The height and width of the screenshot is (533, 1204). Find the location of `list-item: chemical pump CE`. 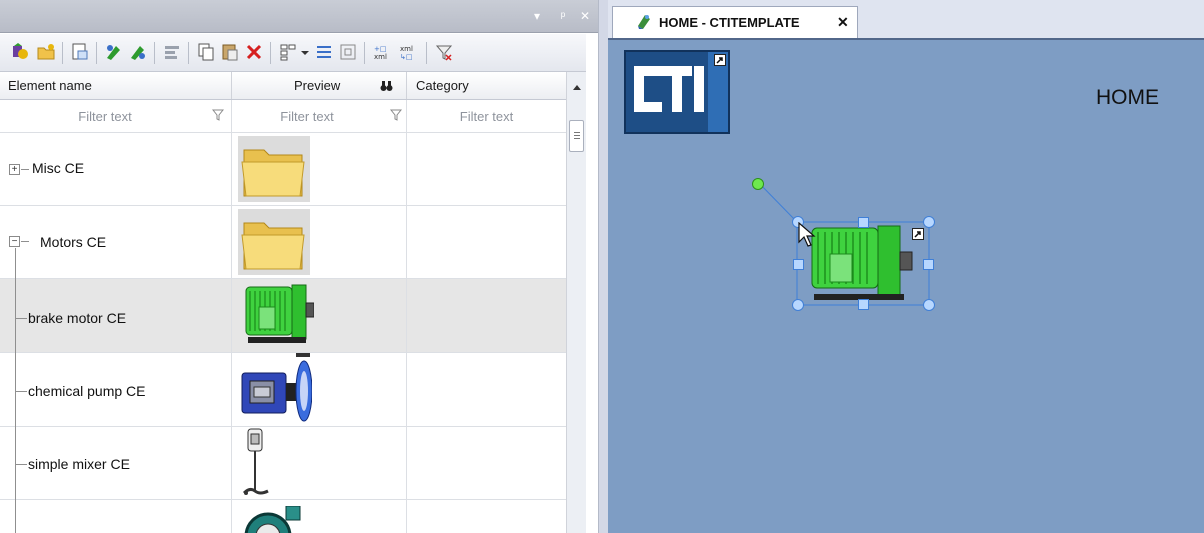

list-item: chemical pump CE is located at coordinates (283, 390).